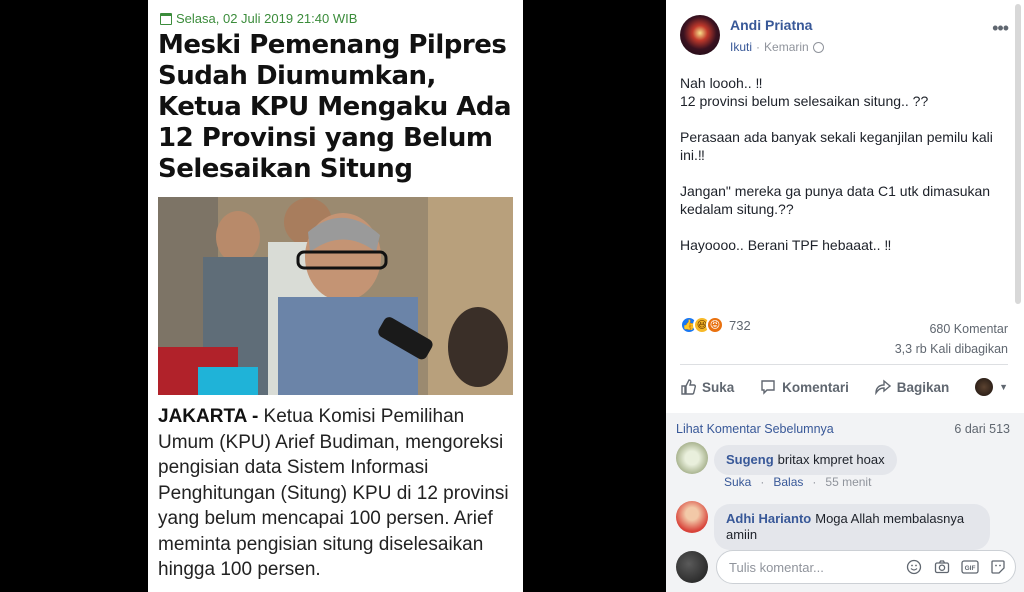 This screenshot has width=1024, height=592. What do you see at coordinates (951, 329) in the screenshot?
I see `comments-count-link: 680 Komentar` at bounding box center [951, 329].